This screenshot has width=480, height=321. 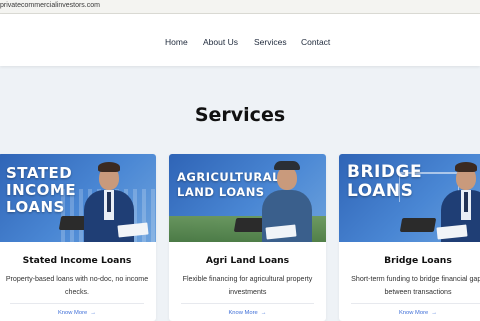 I want to click on nav-home: Home, so click(x=176, y=42).